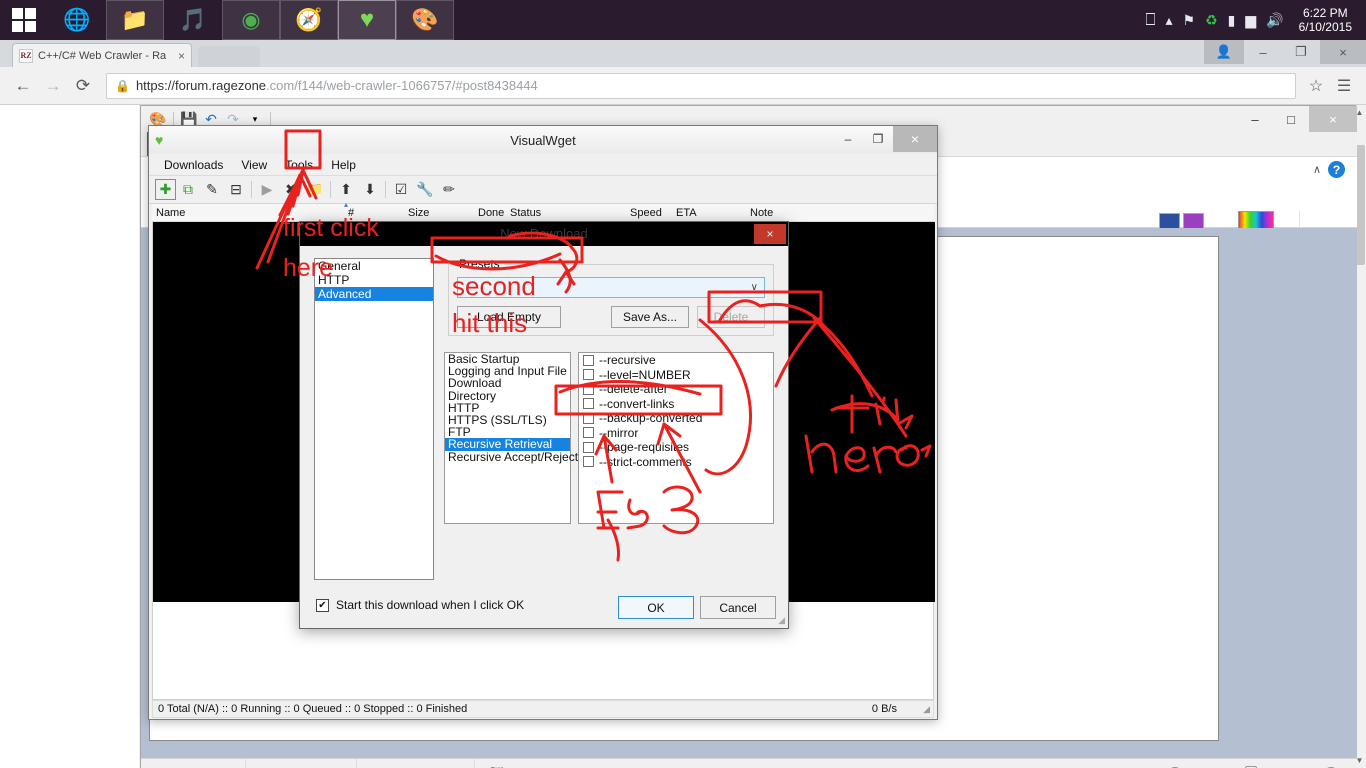 The width and height of the screenshot is (1366, 768). What do you see at coordinates (676, 375) in the screenshot?
I see `option-level: --level=NUMBER` at bounding box center [676, 375].